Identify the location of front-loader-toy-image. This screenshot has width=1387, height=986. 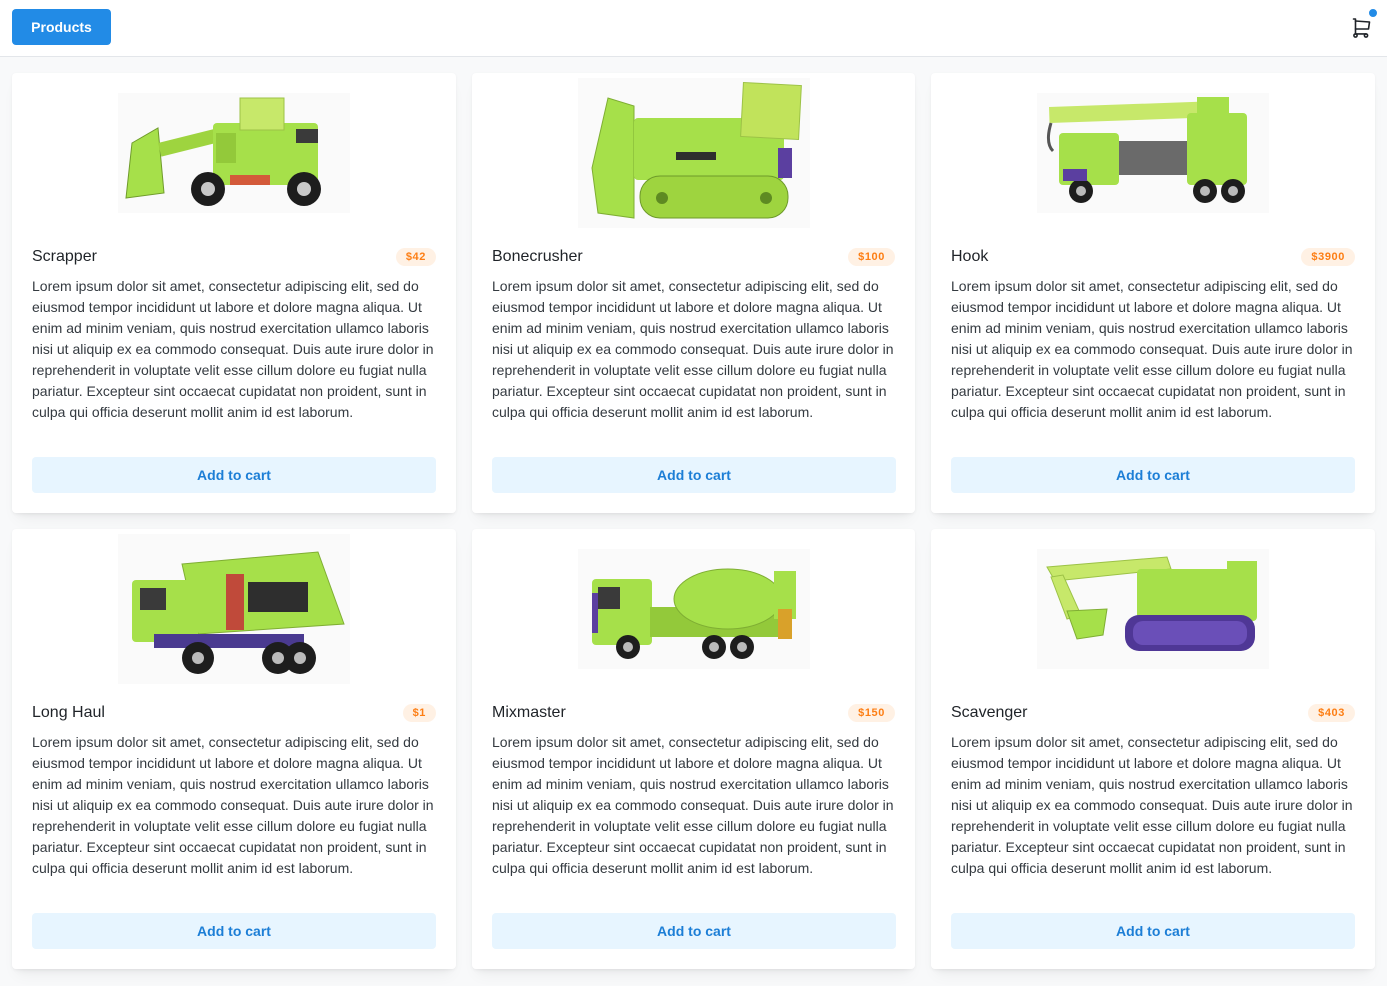
(234, 153).